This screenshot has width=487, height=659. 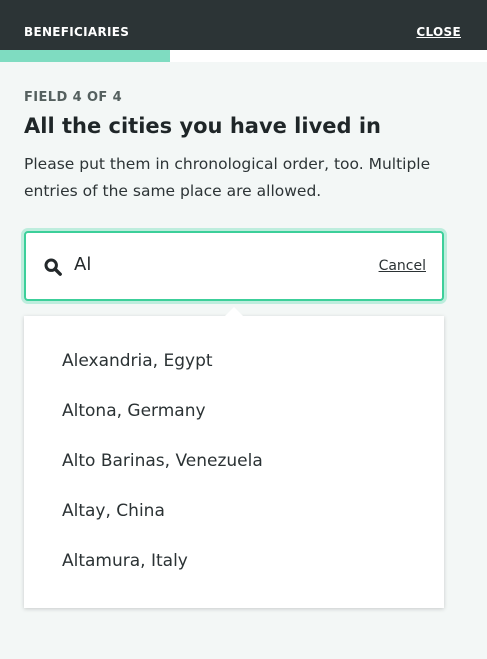 I want to click on cancel-button: Cancel, so click(x=402, y=266).